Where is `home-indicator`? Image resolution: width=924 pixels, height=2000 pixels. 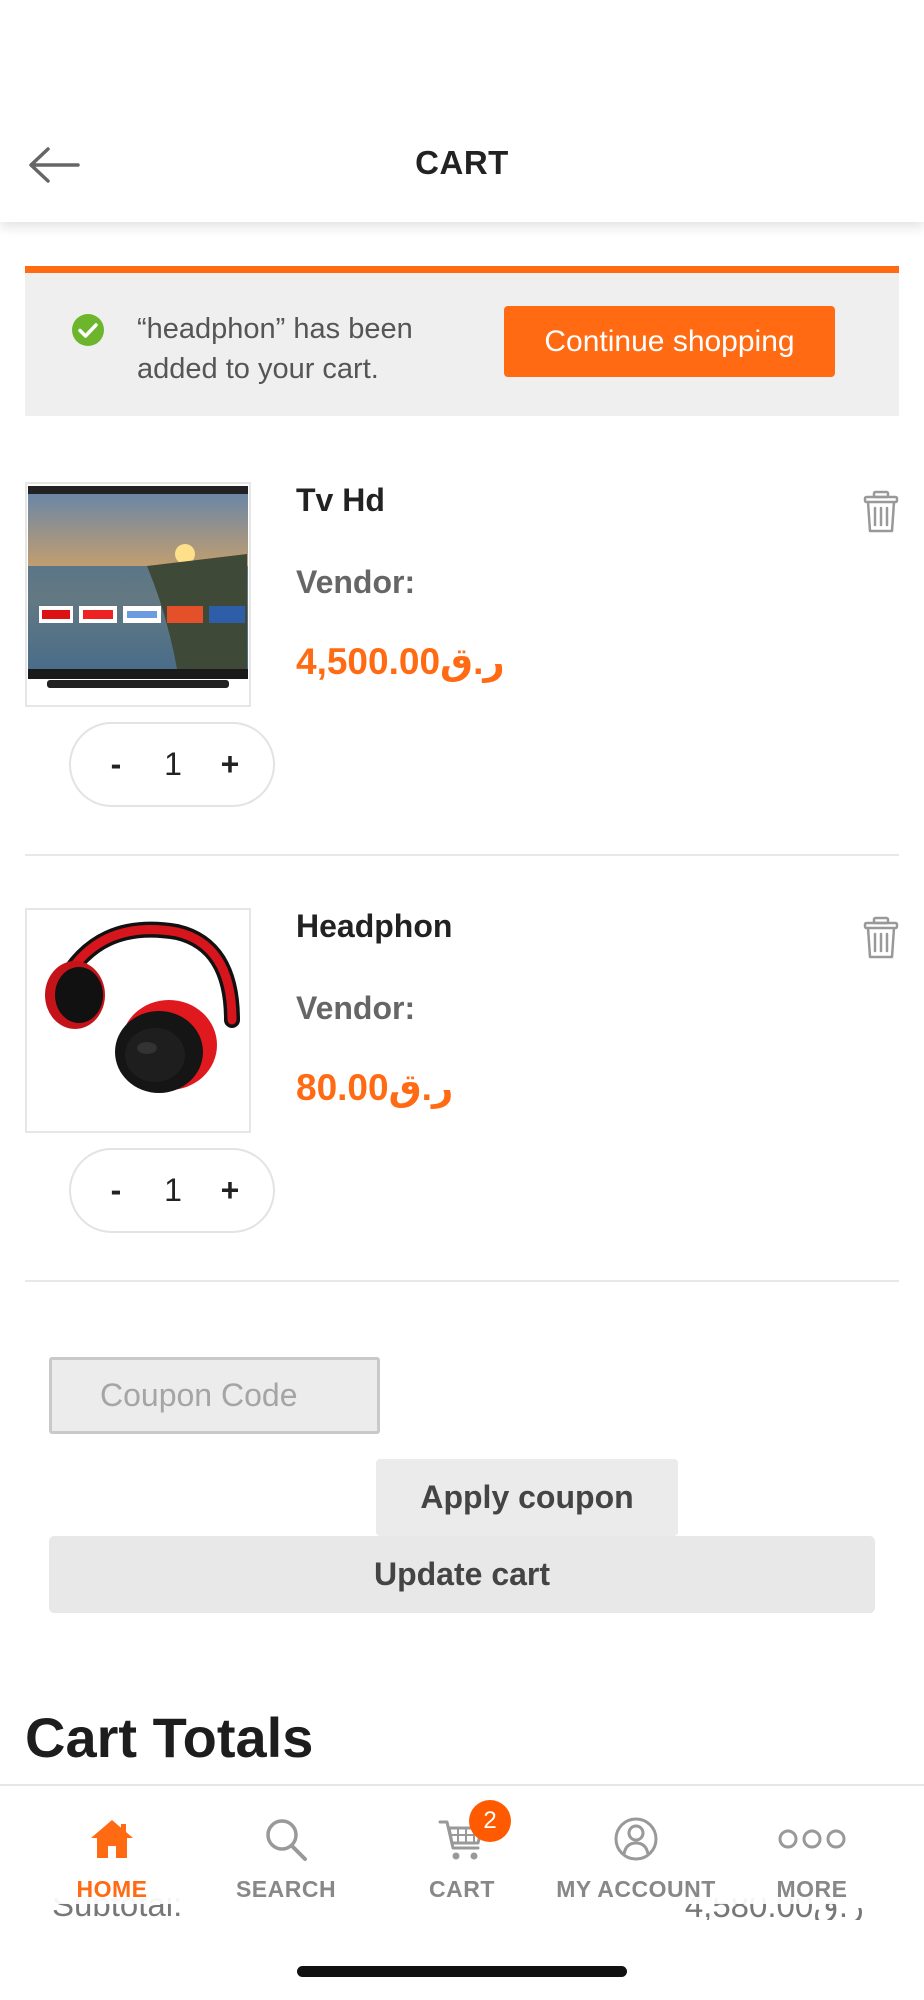 home-indicator is located at coordinates (462, 1971).